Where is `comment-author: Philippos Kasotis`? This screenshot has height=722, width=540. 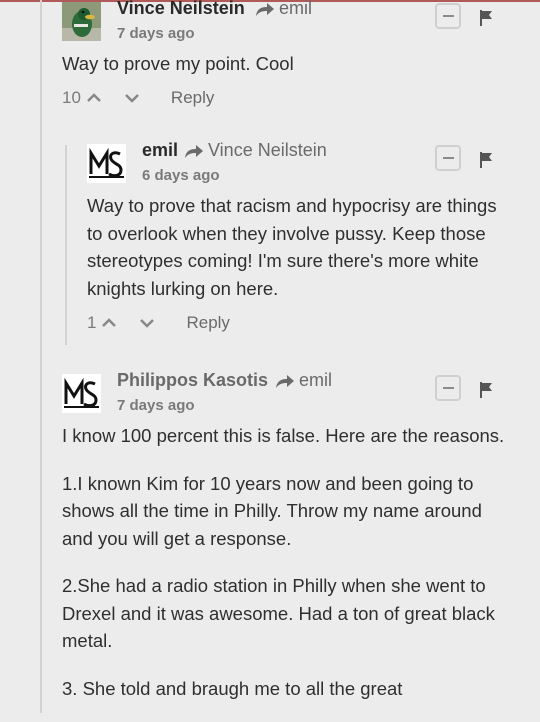 comment-author: Philippos Kasotis is located at coordinates (192, 380).